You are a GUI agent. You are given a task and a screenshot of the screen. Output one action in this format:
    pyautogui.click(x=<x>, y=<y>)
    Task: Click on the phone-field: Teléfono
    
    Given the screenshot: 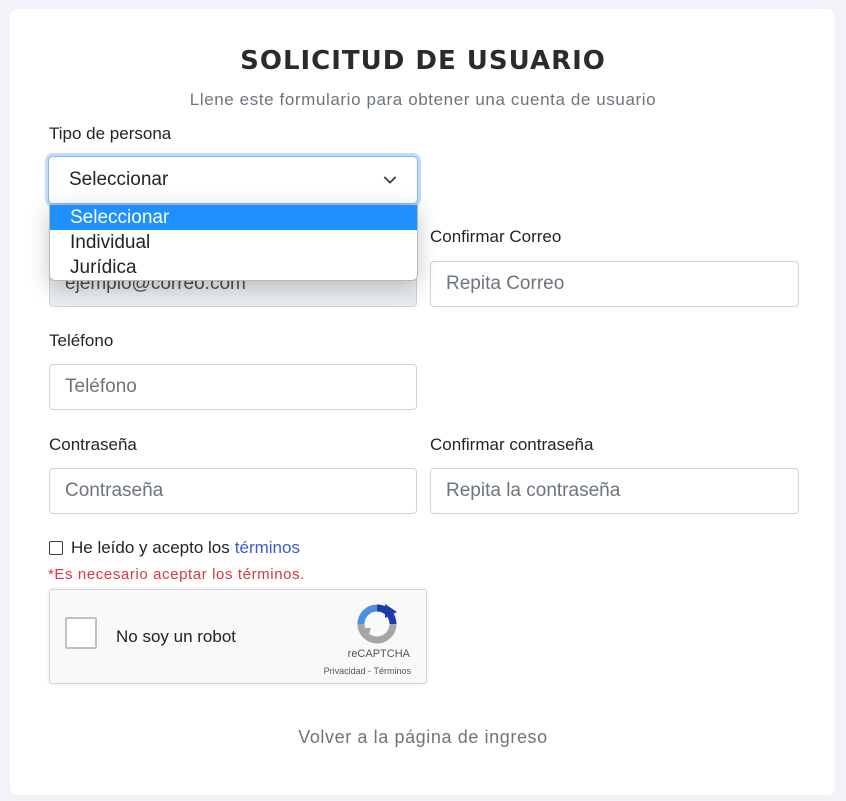 What is the action you would take?
    pyautogui.click(x=233, y=387)
    